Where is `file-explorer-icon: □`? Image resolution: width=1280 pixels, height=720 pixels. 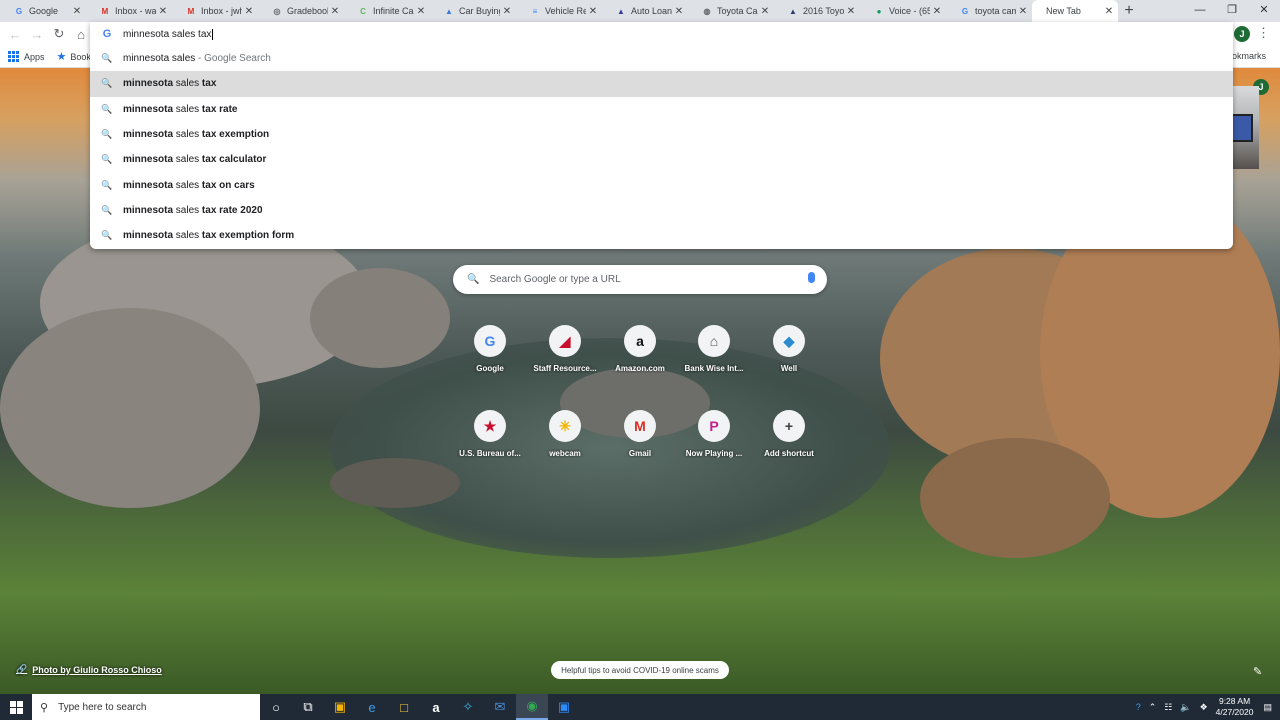
file-explorer-icon: □ is located at coordinates (404, 707).